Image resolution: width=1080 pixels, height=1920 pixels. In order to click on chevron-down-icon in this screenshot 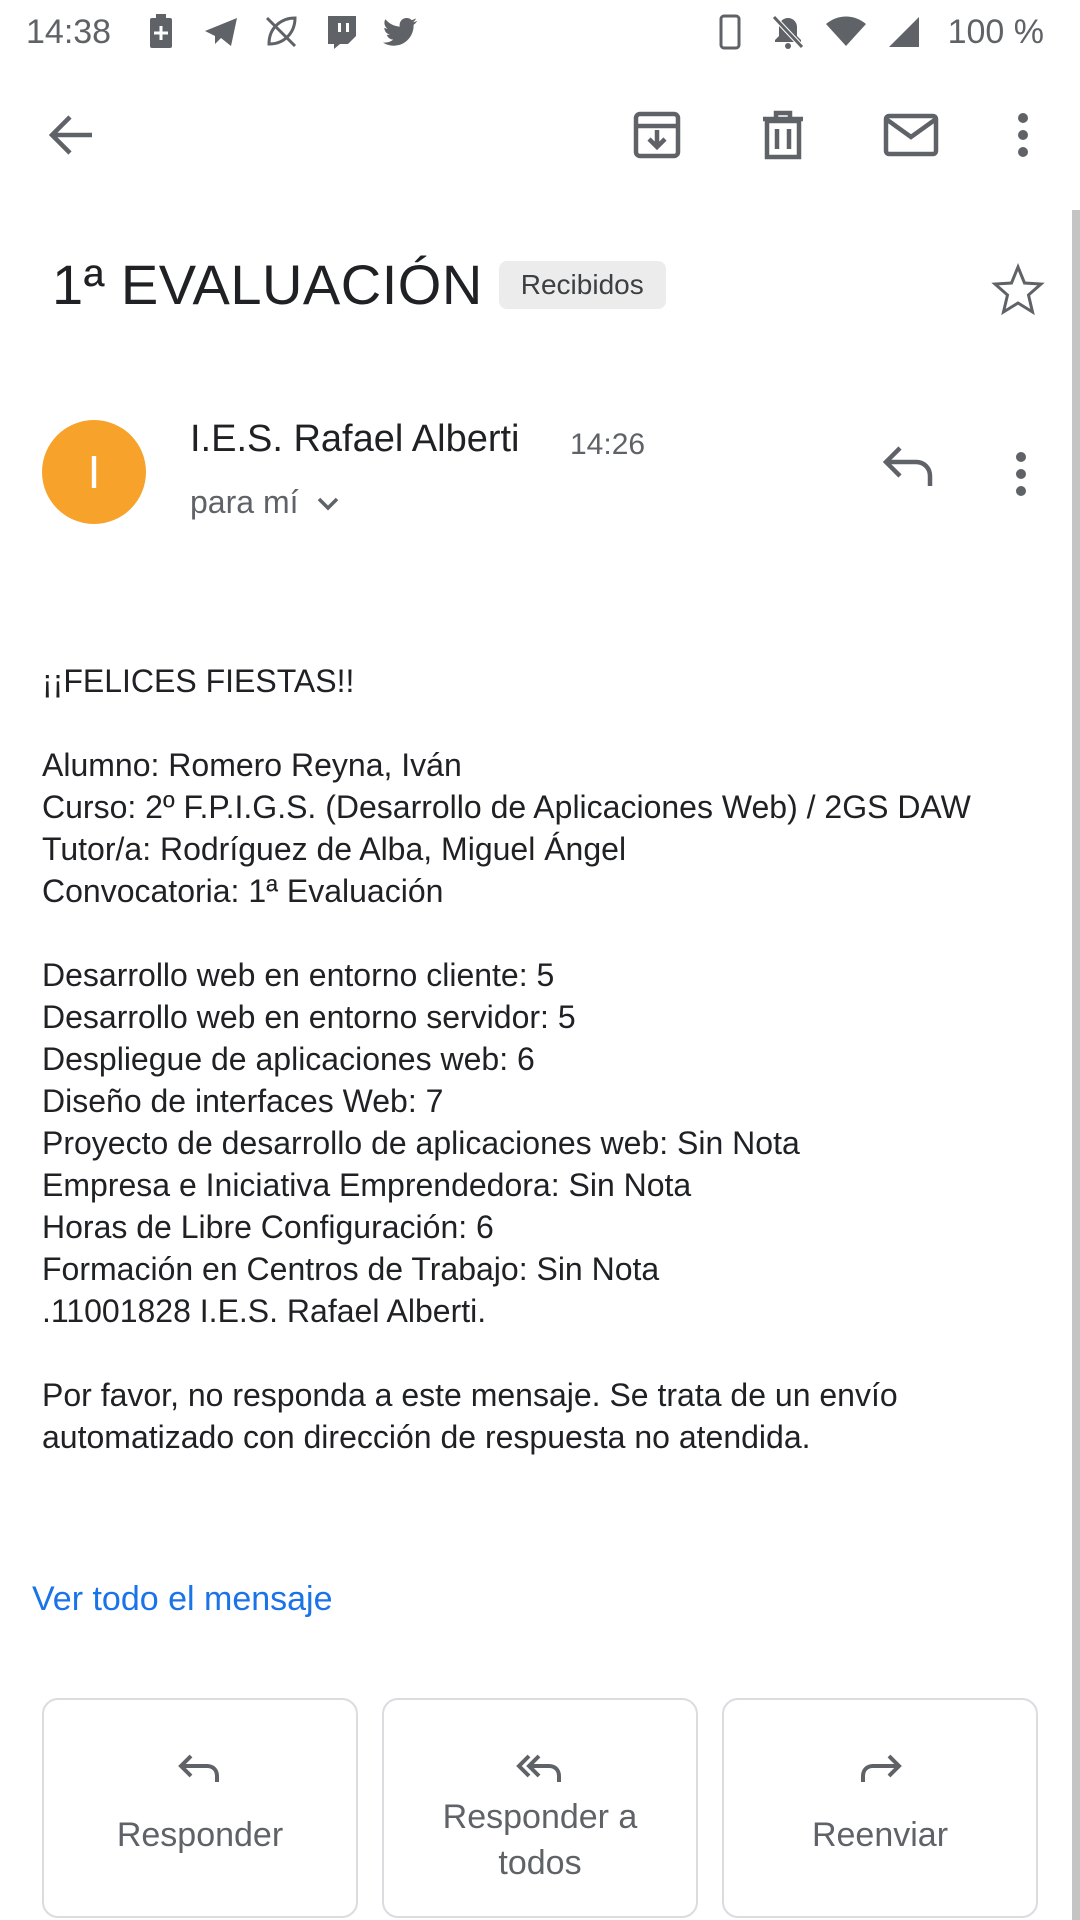, I will do `click(328, 503)`.